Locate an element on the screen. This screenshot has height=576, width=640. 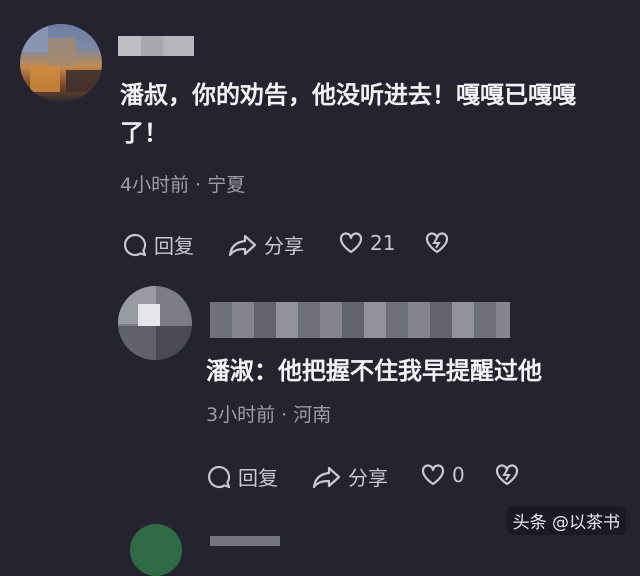
reply-button-2: 回复 is located at coordinates (242, 476).